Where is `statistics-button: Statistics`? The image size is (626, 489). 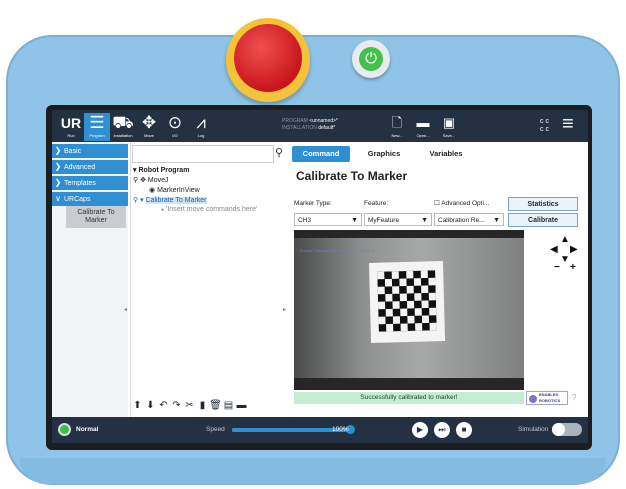
statistics-button: Statistics is located at coordinates (543, 204).